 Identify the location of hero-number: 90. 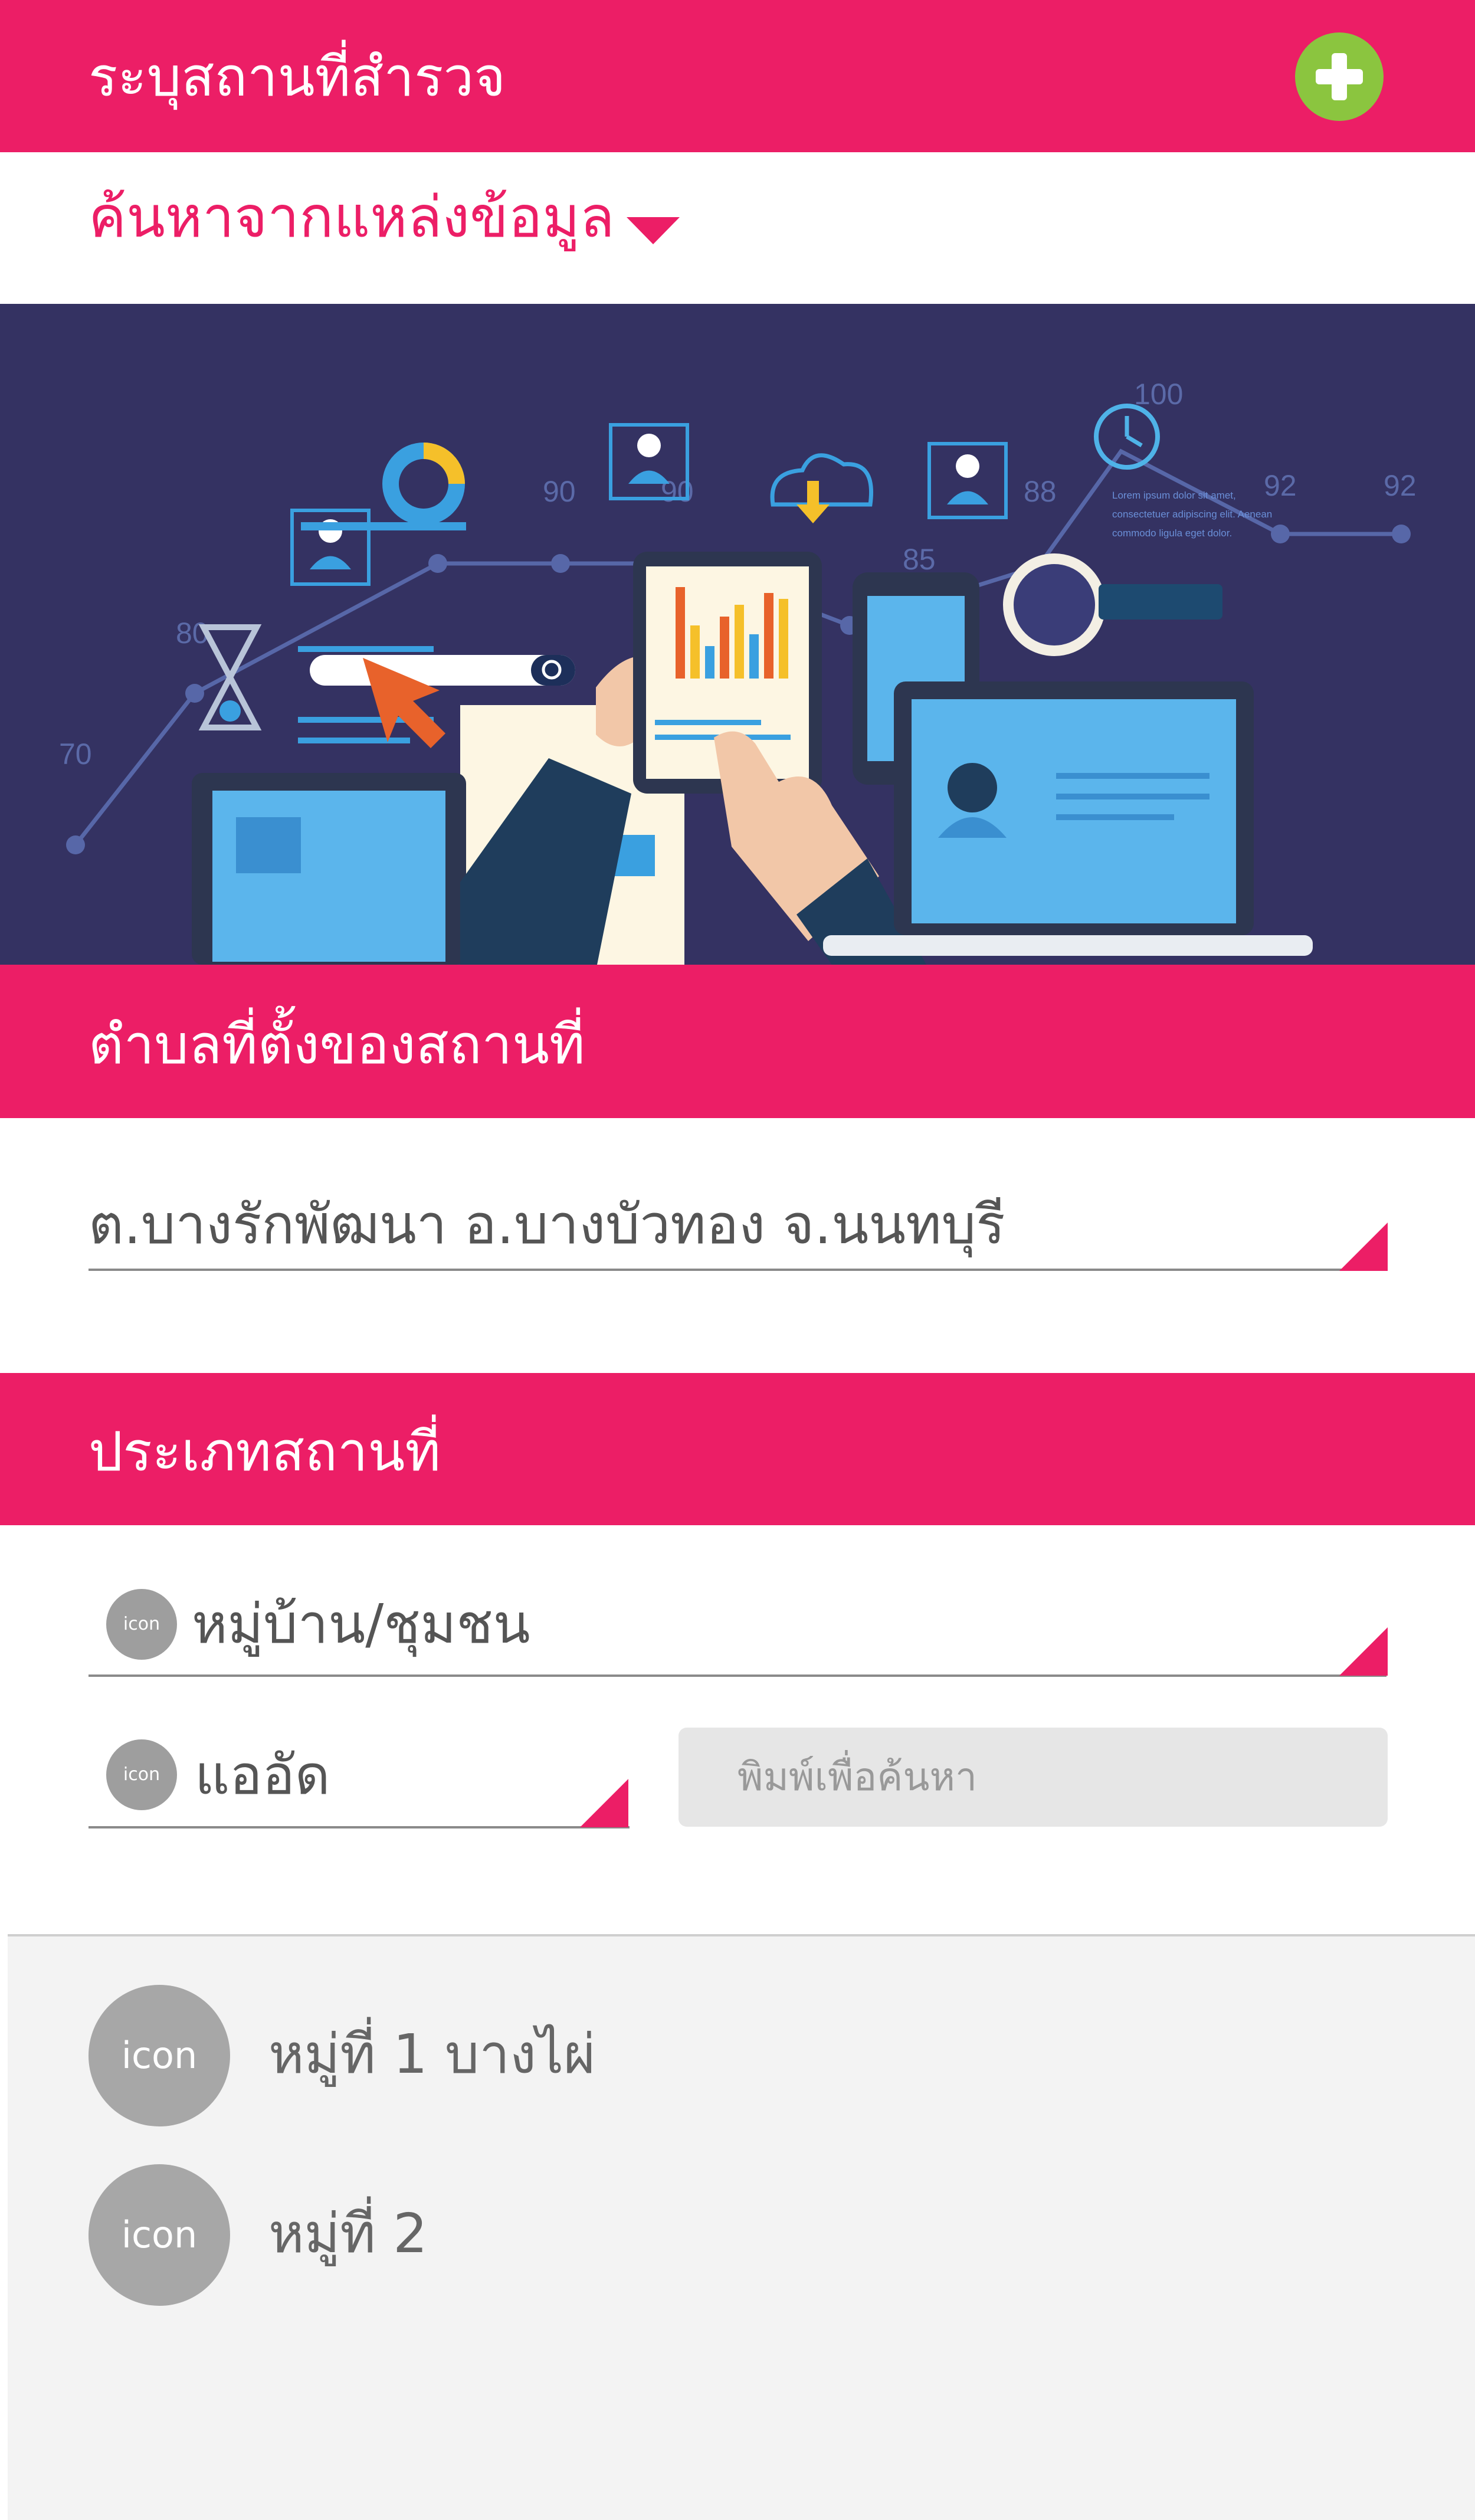
(559, 492).